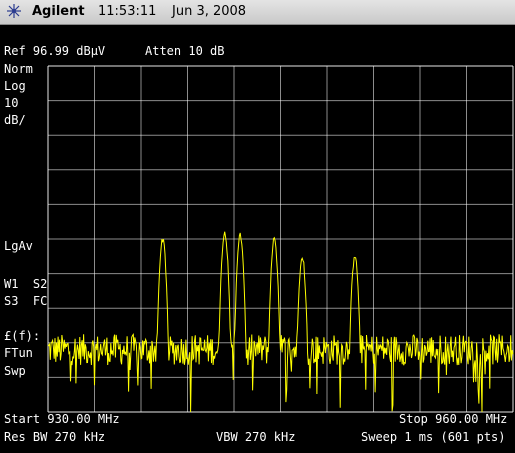 The height and width of the screenshot is (453, 515). What do you see at coordinates (18, 69) in the screenshot?
I see `norm-label: Norm` at bounding box center [18, 69].